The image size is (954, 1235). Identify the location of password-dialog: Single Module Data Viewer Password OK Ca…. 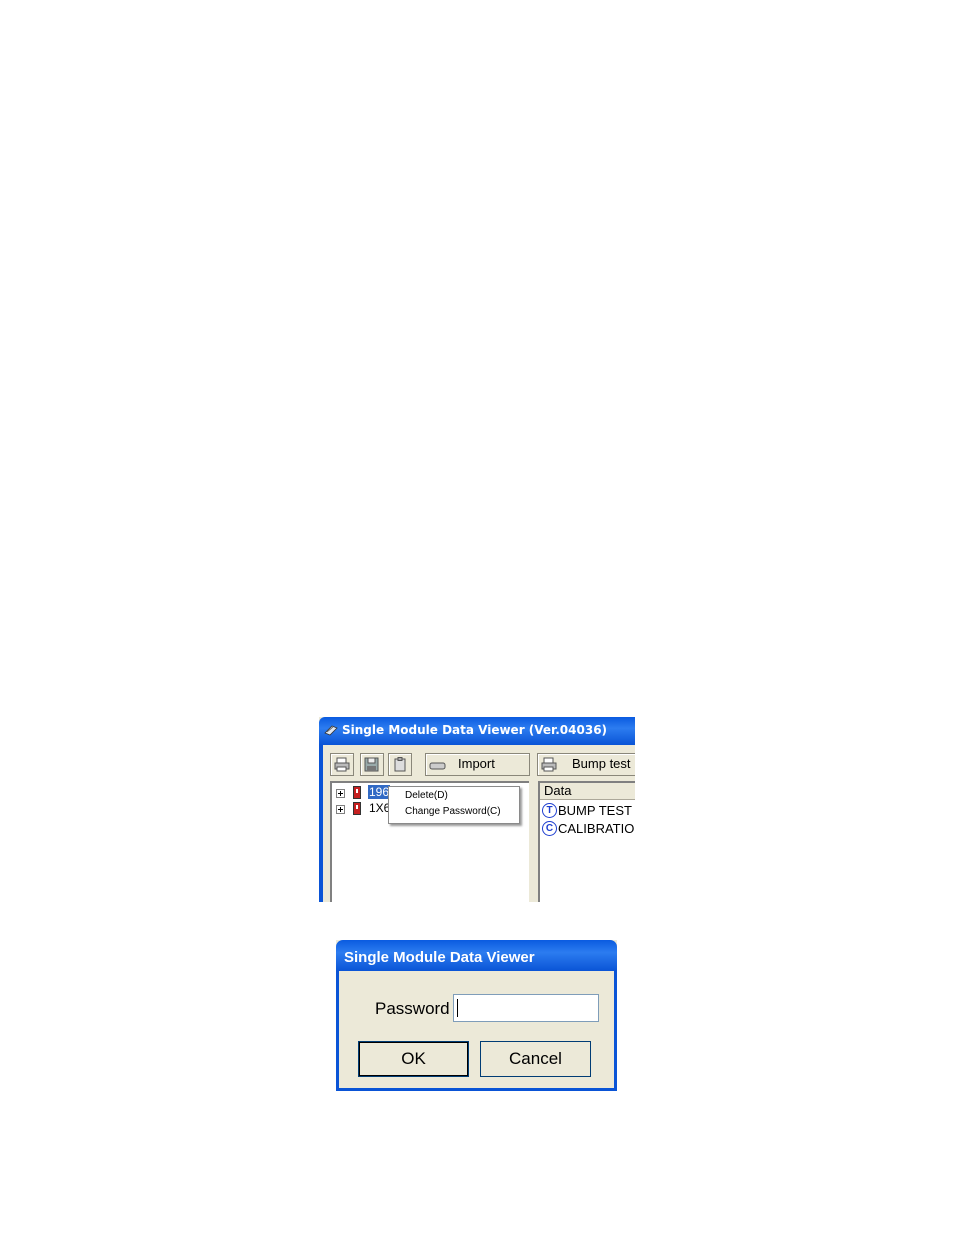
(476, 1015).